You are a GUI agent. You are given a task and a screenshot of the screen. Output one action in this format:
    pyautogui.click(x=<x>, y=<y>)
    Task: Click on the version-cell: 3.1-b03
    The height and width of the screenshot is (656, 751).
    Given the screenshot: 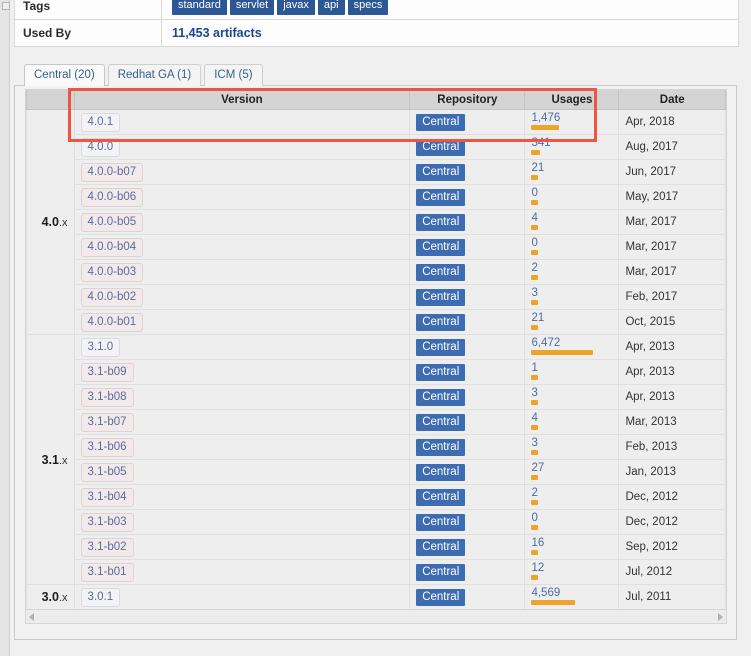 What is the action you would take?
    pyautogui.click(x=242, y=522)
    